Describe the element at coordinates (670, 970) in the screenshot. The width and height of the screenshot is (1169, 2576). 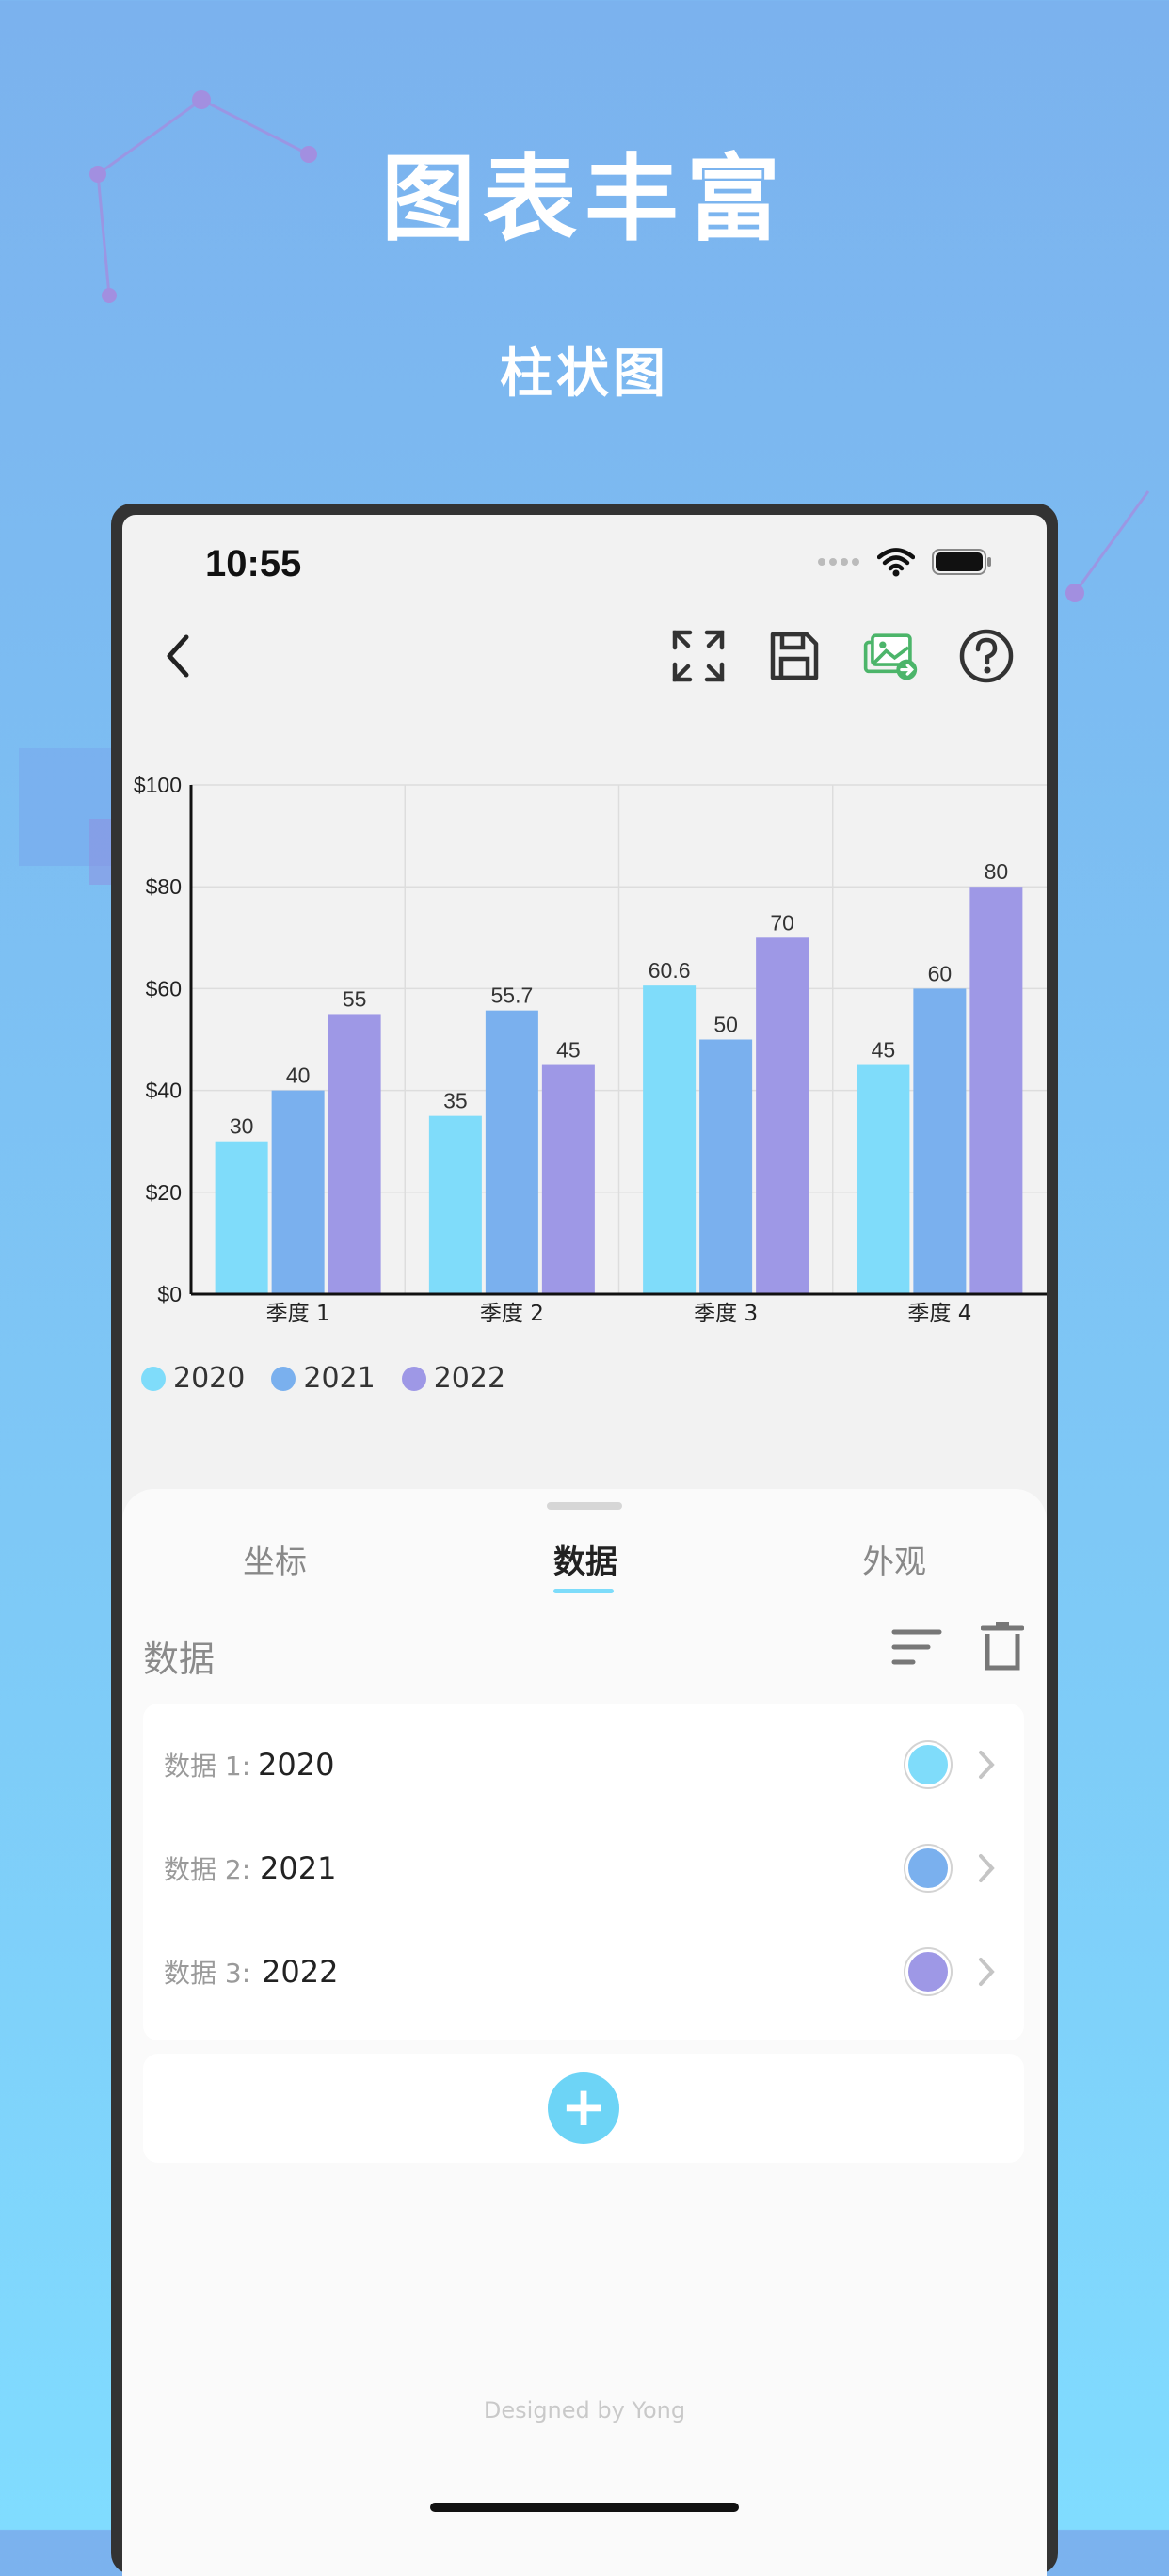
I see `bar-value-label: 60.6` at that location.